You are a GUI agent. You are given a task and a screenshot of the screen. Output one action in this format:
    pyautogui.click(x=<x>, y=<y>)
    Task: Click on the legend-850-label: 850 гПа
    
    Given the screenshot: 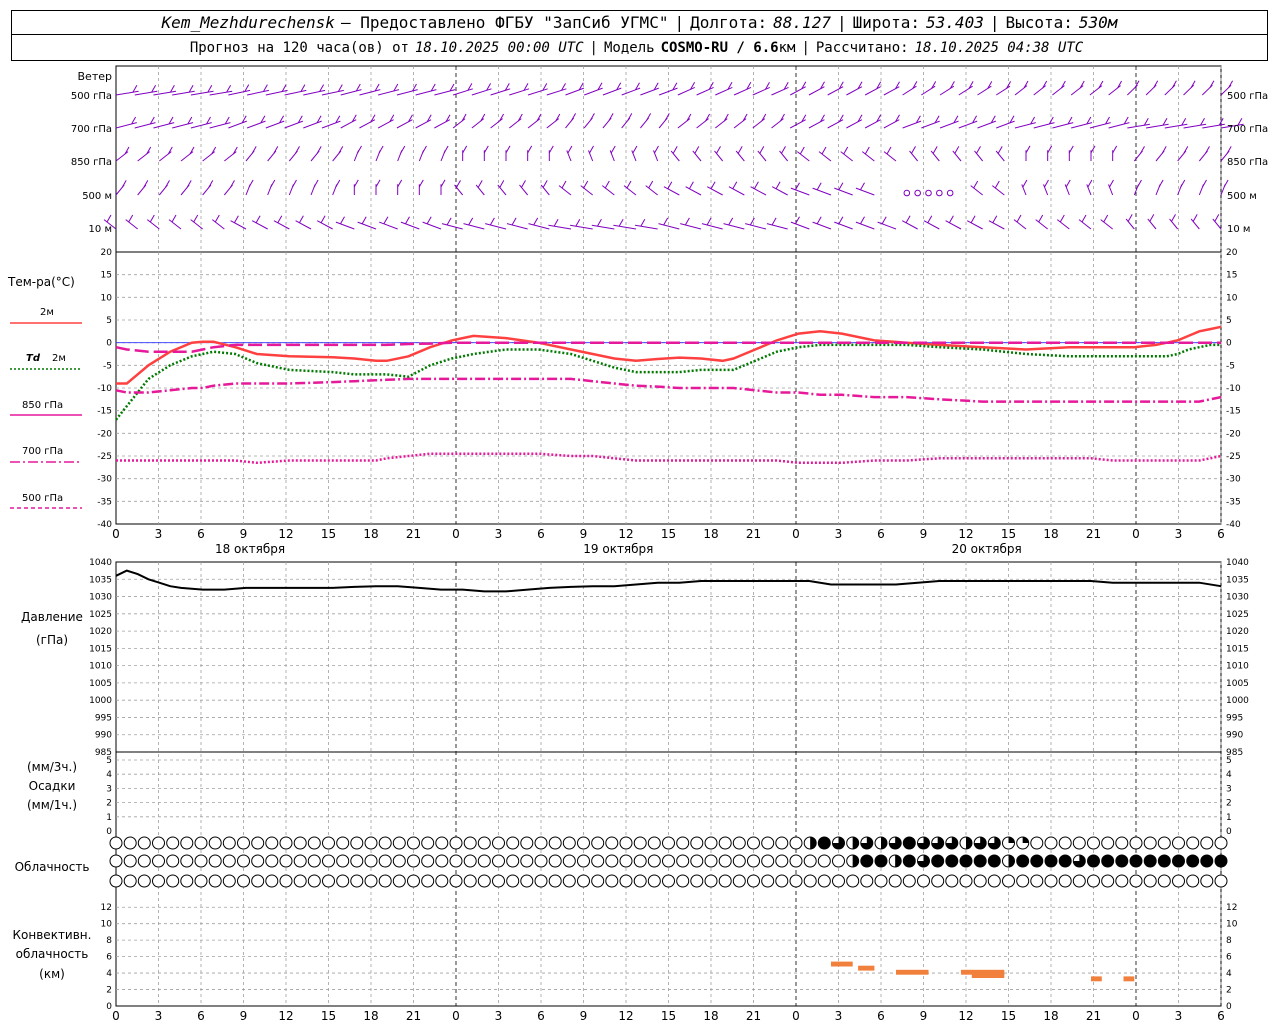 What is the action you would take?
    pyautogui.click(x=42, y=405)
    